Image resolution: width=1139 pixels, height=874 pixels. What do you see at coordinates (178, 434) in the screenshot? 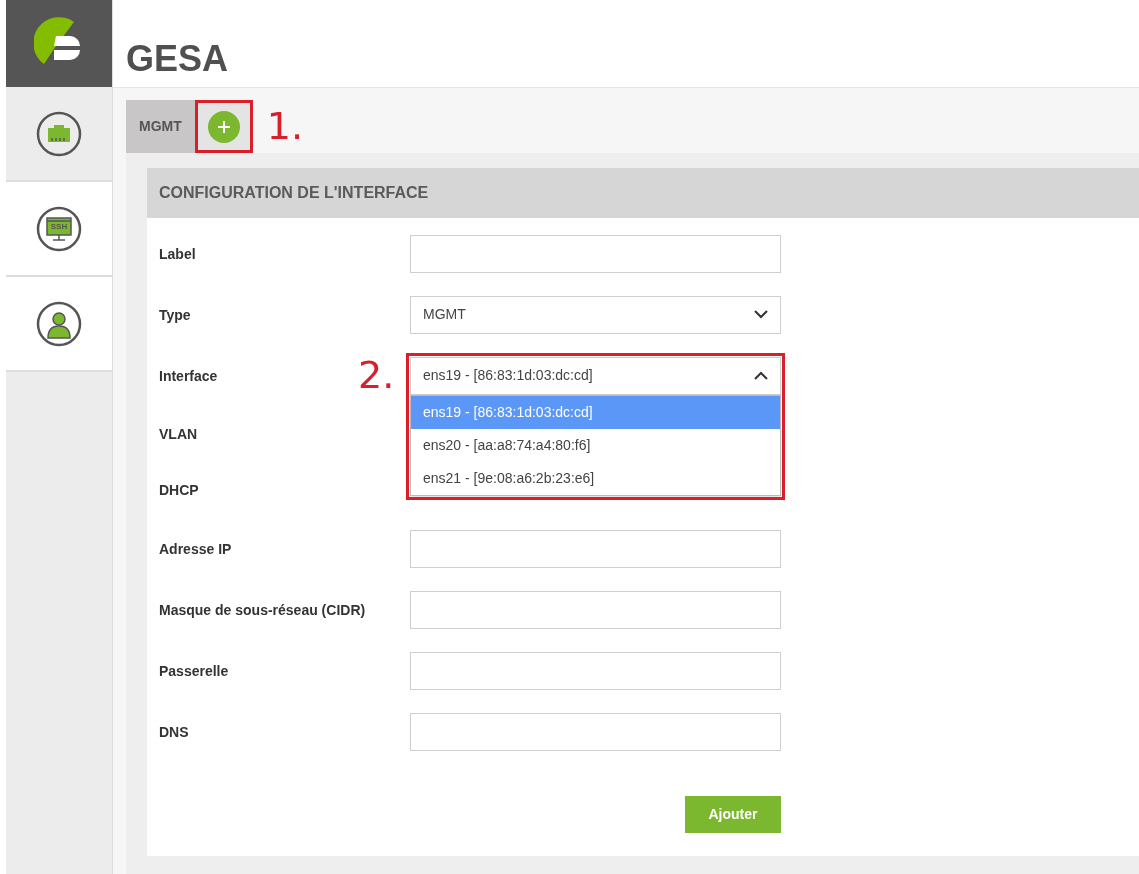
I see `field-label: VLAN` at bounding box center [178, 434].